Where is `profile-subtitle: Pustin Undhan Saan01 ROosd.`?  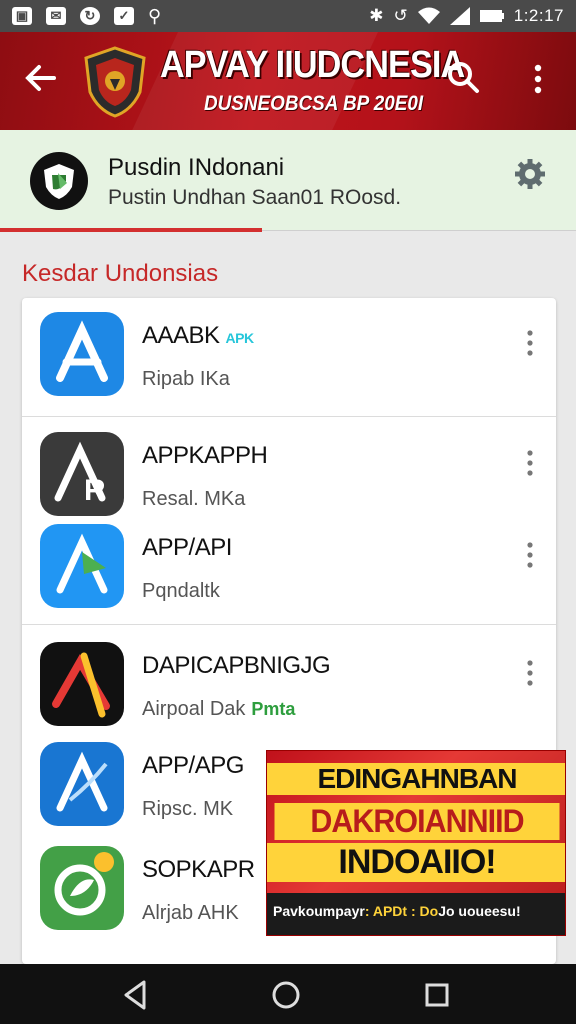
profile-subtitle: Pustin Undhan Saan01 ROosd. is located at coordinates (255, 197).